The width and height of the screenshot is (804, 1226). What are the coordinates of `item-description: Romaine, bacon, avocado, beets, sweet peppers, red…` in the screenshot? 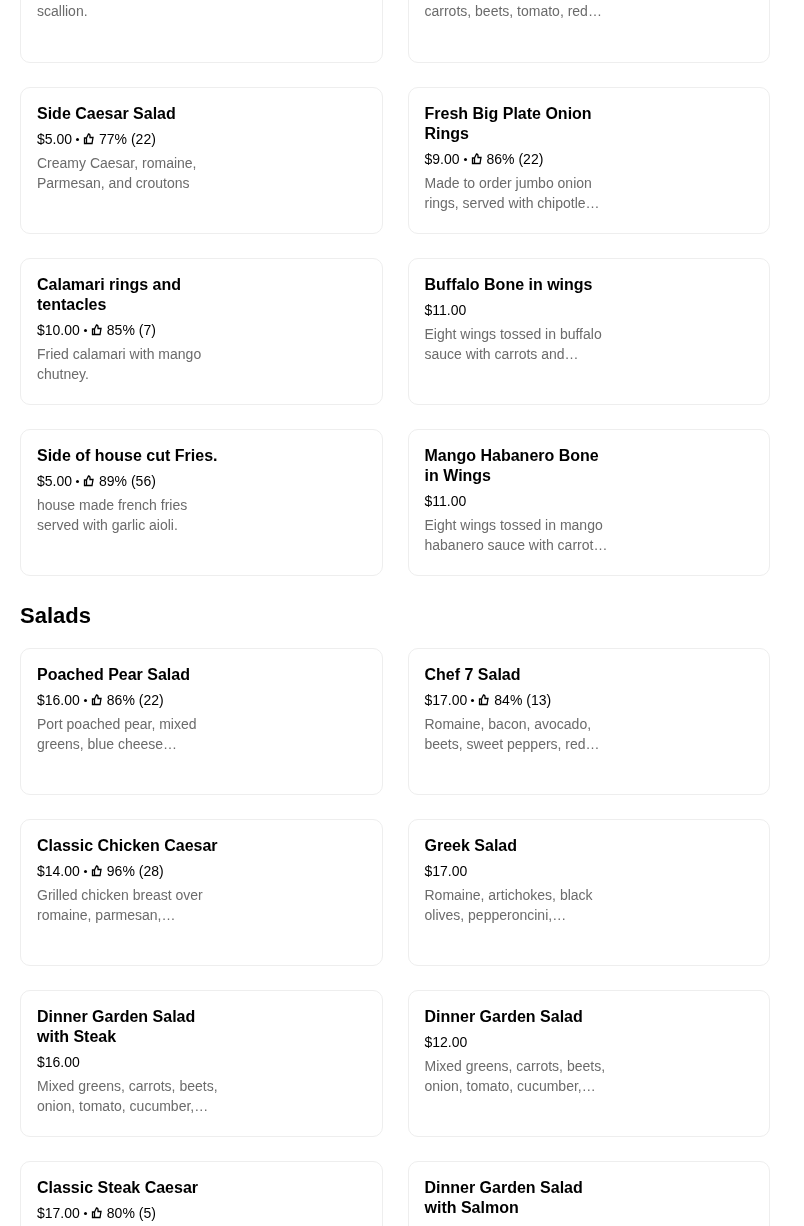 It's located at (512, 734).